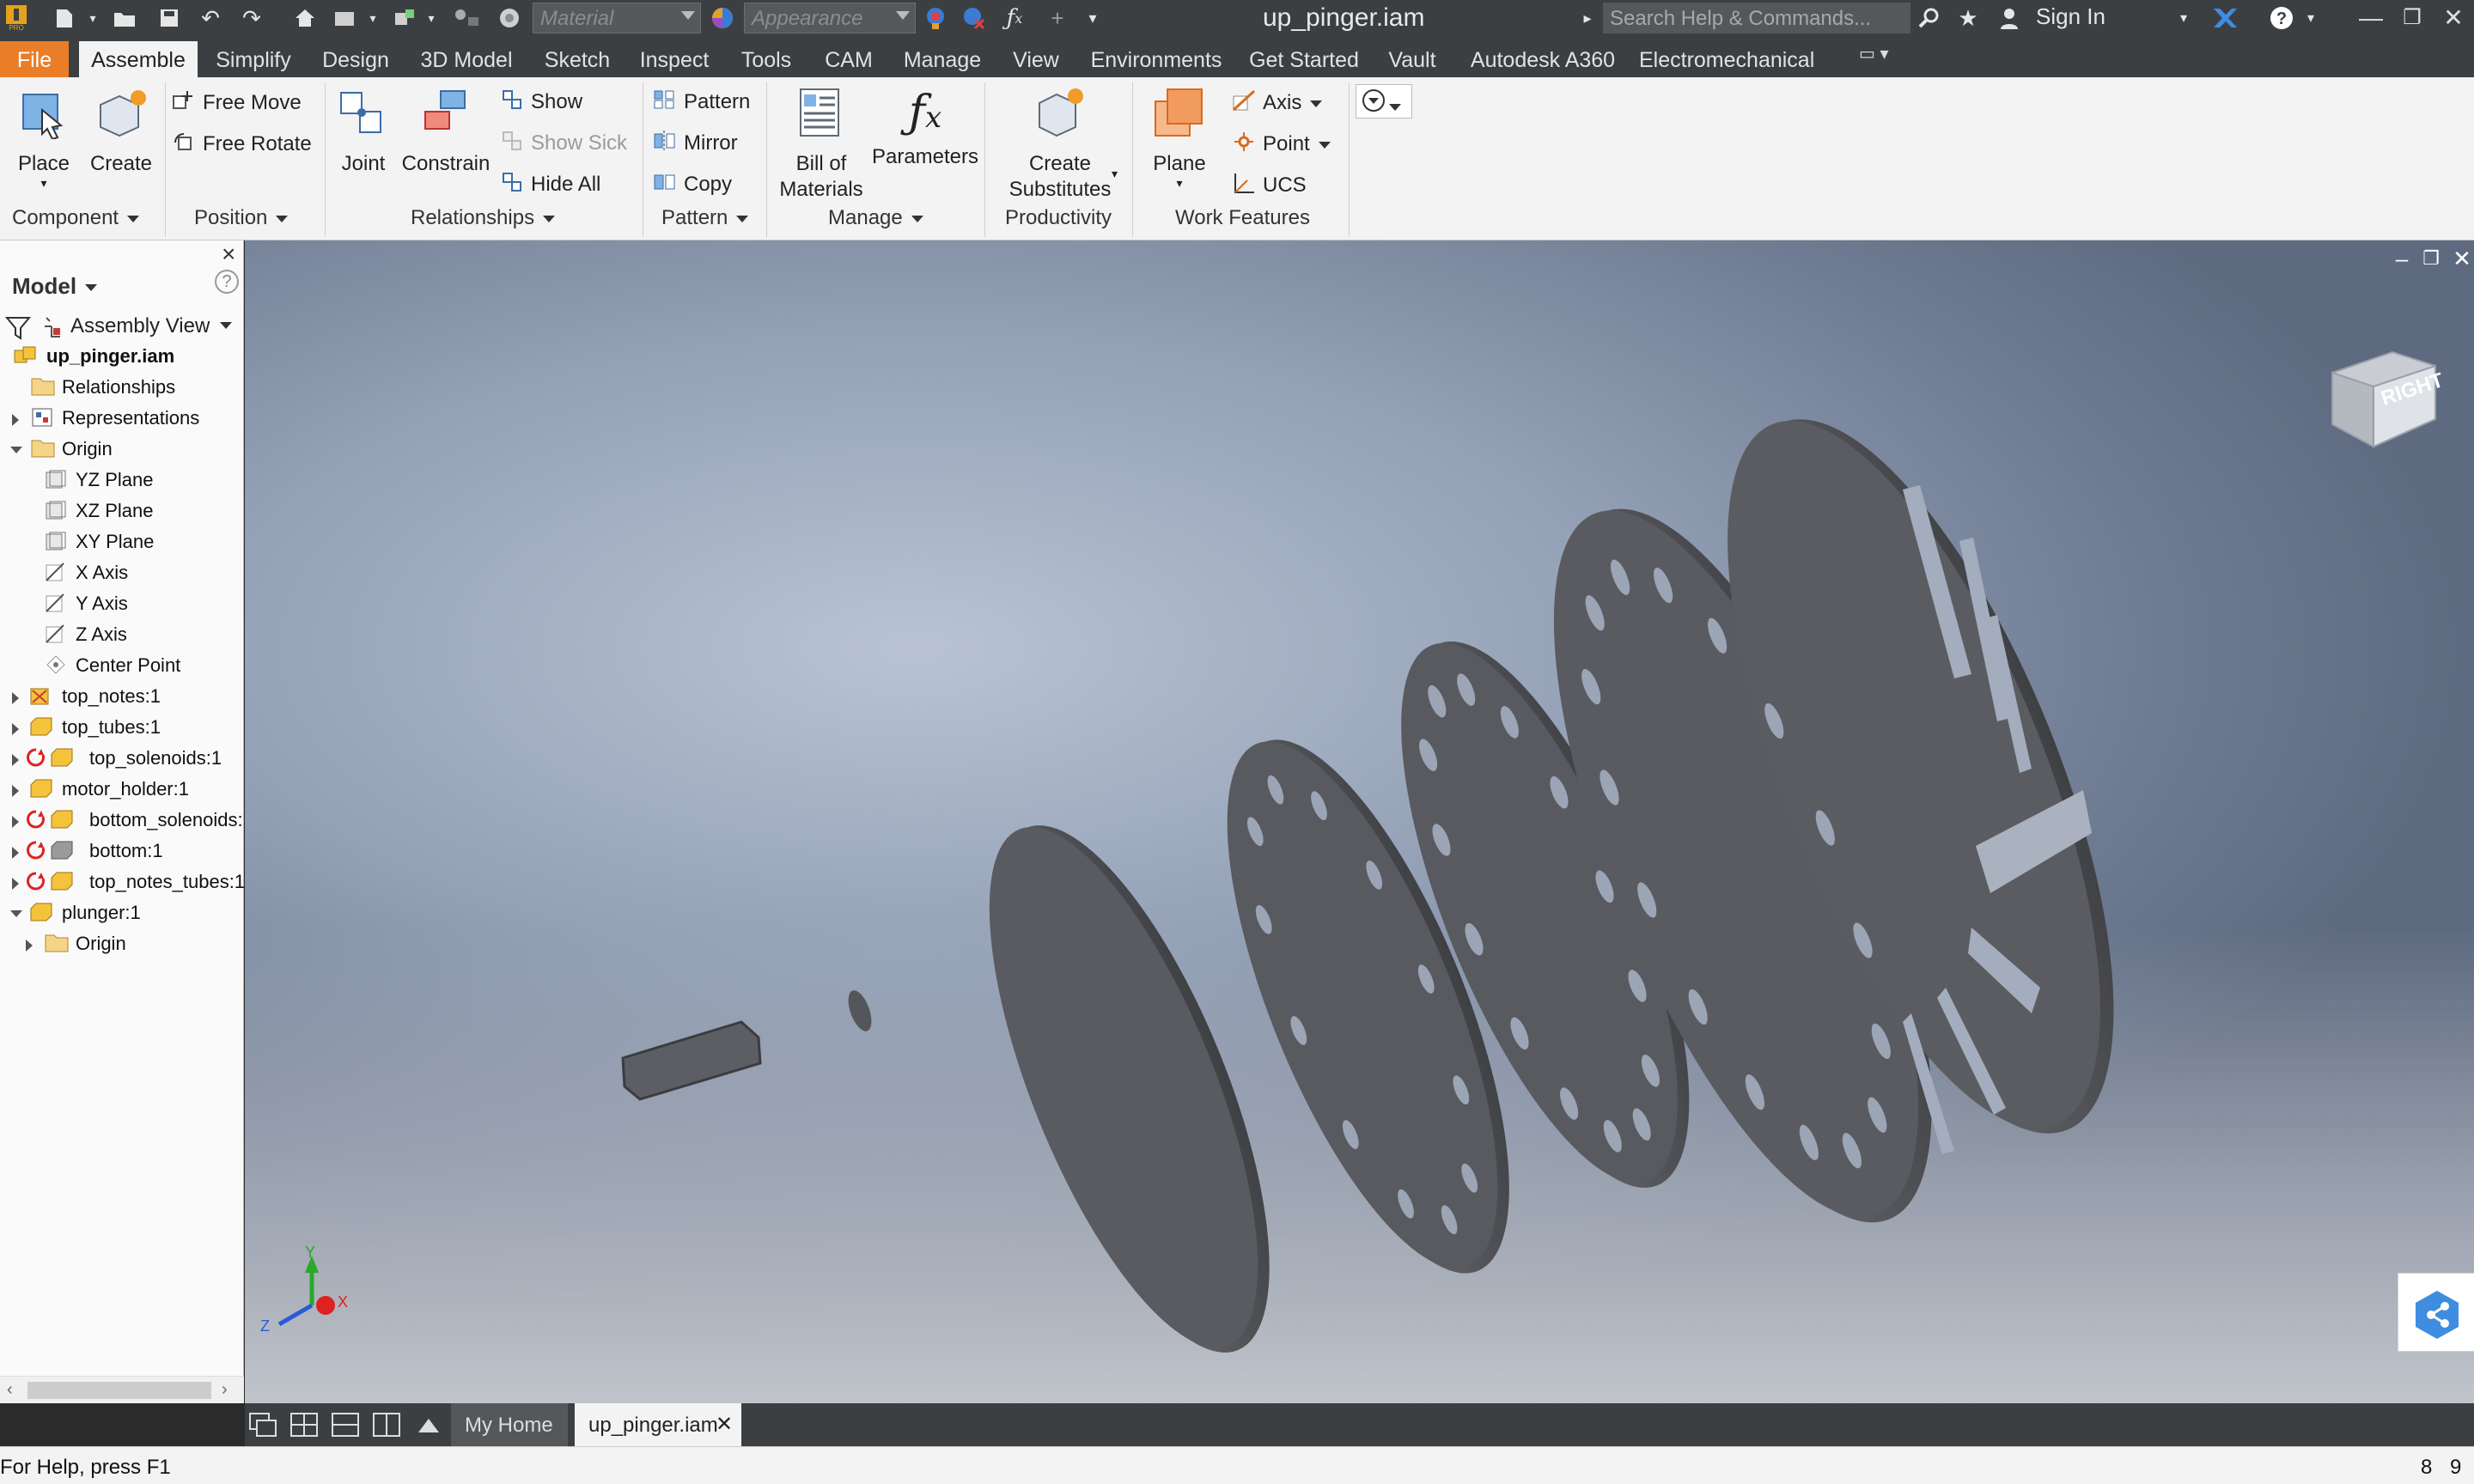  What do you see at coordinates (122, 728) in the screenshot?
I see `tree-node-top-tubes: top_tubes:1` at bounding box center [122, 728].